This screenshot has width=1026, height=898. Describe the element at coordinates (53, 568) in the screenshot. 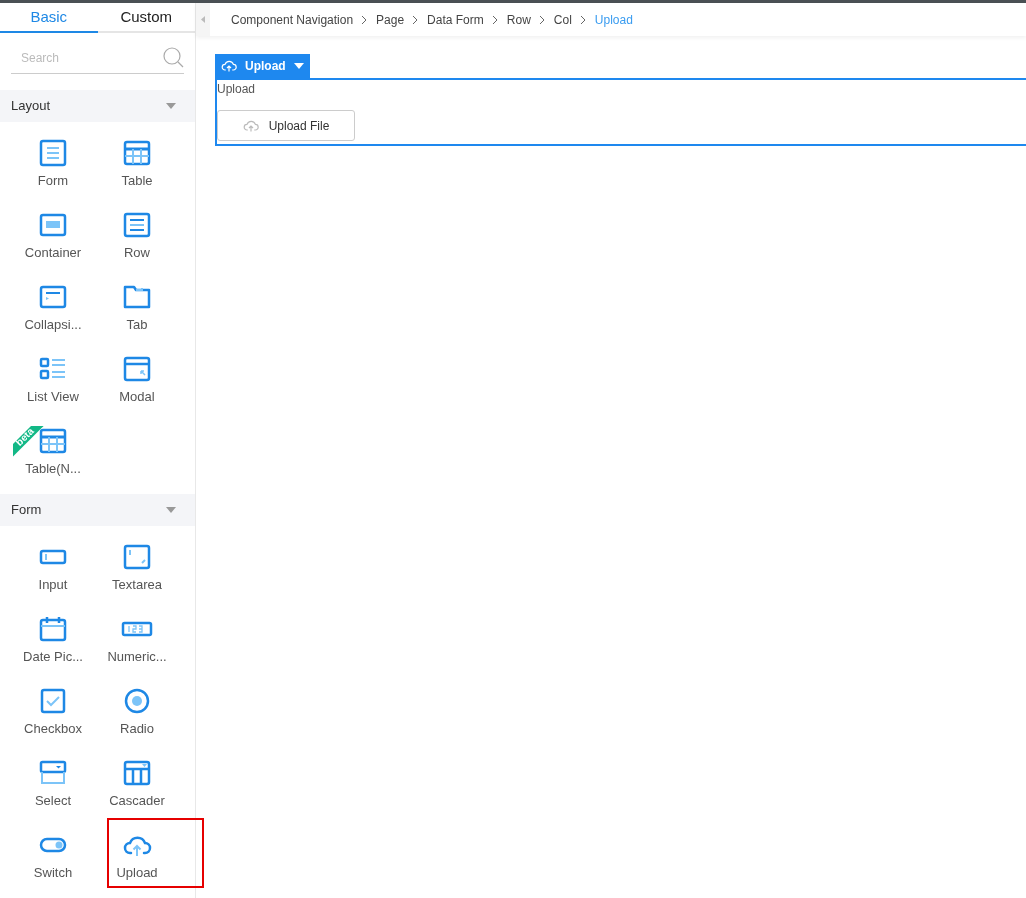

I see `component-item: Input` at that location.